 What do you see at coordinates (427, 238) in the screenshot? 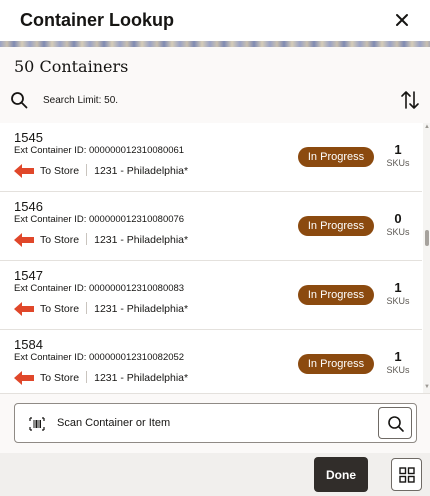
I see `scrollbar-thumb` at bounding box center [427, 238].